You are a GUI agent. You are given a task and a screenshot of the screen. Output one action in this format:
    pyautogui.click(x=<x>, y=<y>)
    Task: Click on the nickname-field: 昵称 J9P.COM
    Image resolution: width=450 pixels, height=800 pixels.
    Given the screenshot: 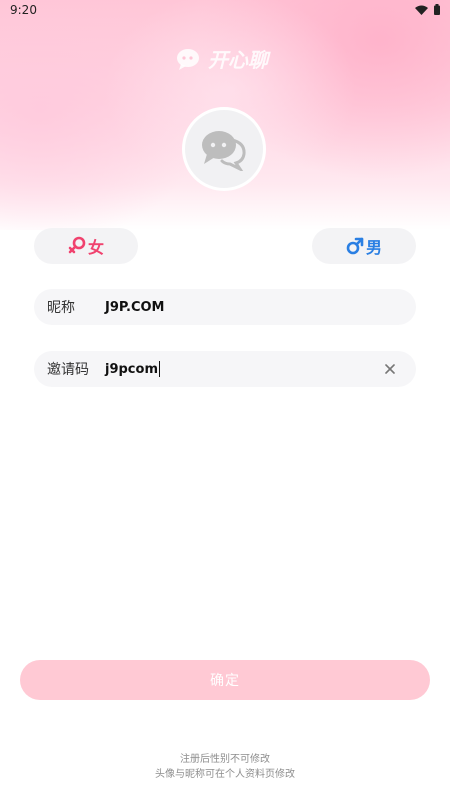 What is the action you would take?
    pyautogui.click(x=225, y=307)
    